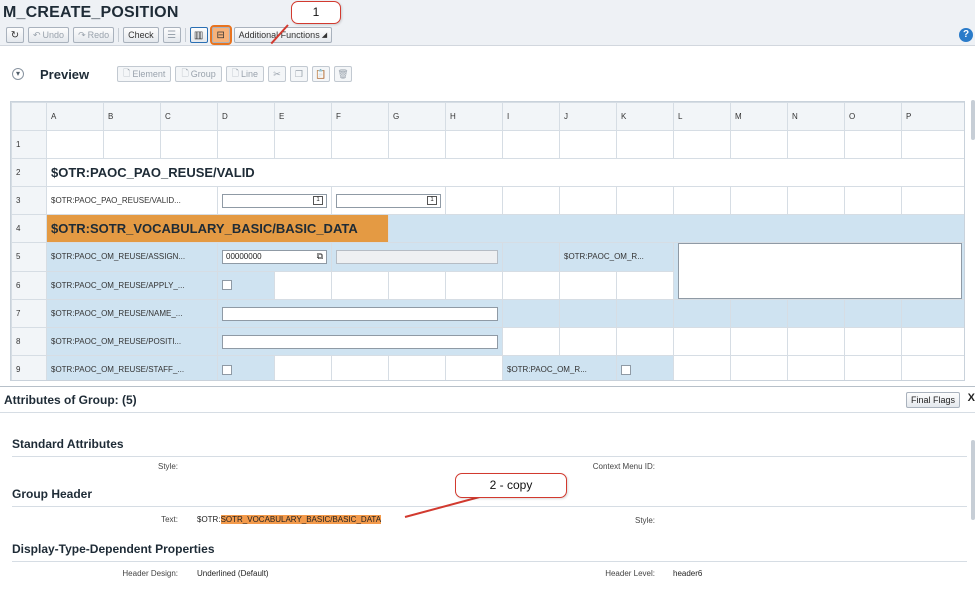 Image resolution: width=975 pixels, height=589 pixels. Describe the element at coordinates (274, 256) in the screenshot. I see `assign-input: 00000000 ⧉` at that location.